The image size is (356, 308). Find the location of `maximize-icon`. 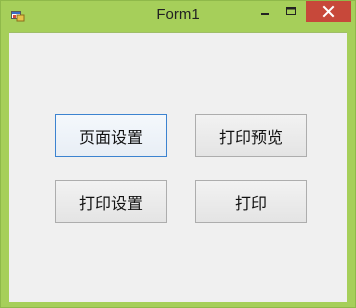

maximize-icon is located at coordinates (291, 11).